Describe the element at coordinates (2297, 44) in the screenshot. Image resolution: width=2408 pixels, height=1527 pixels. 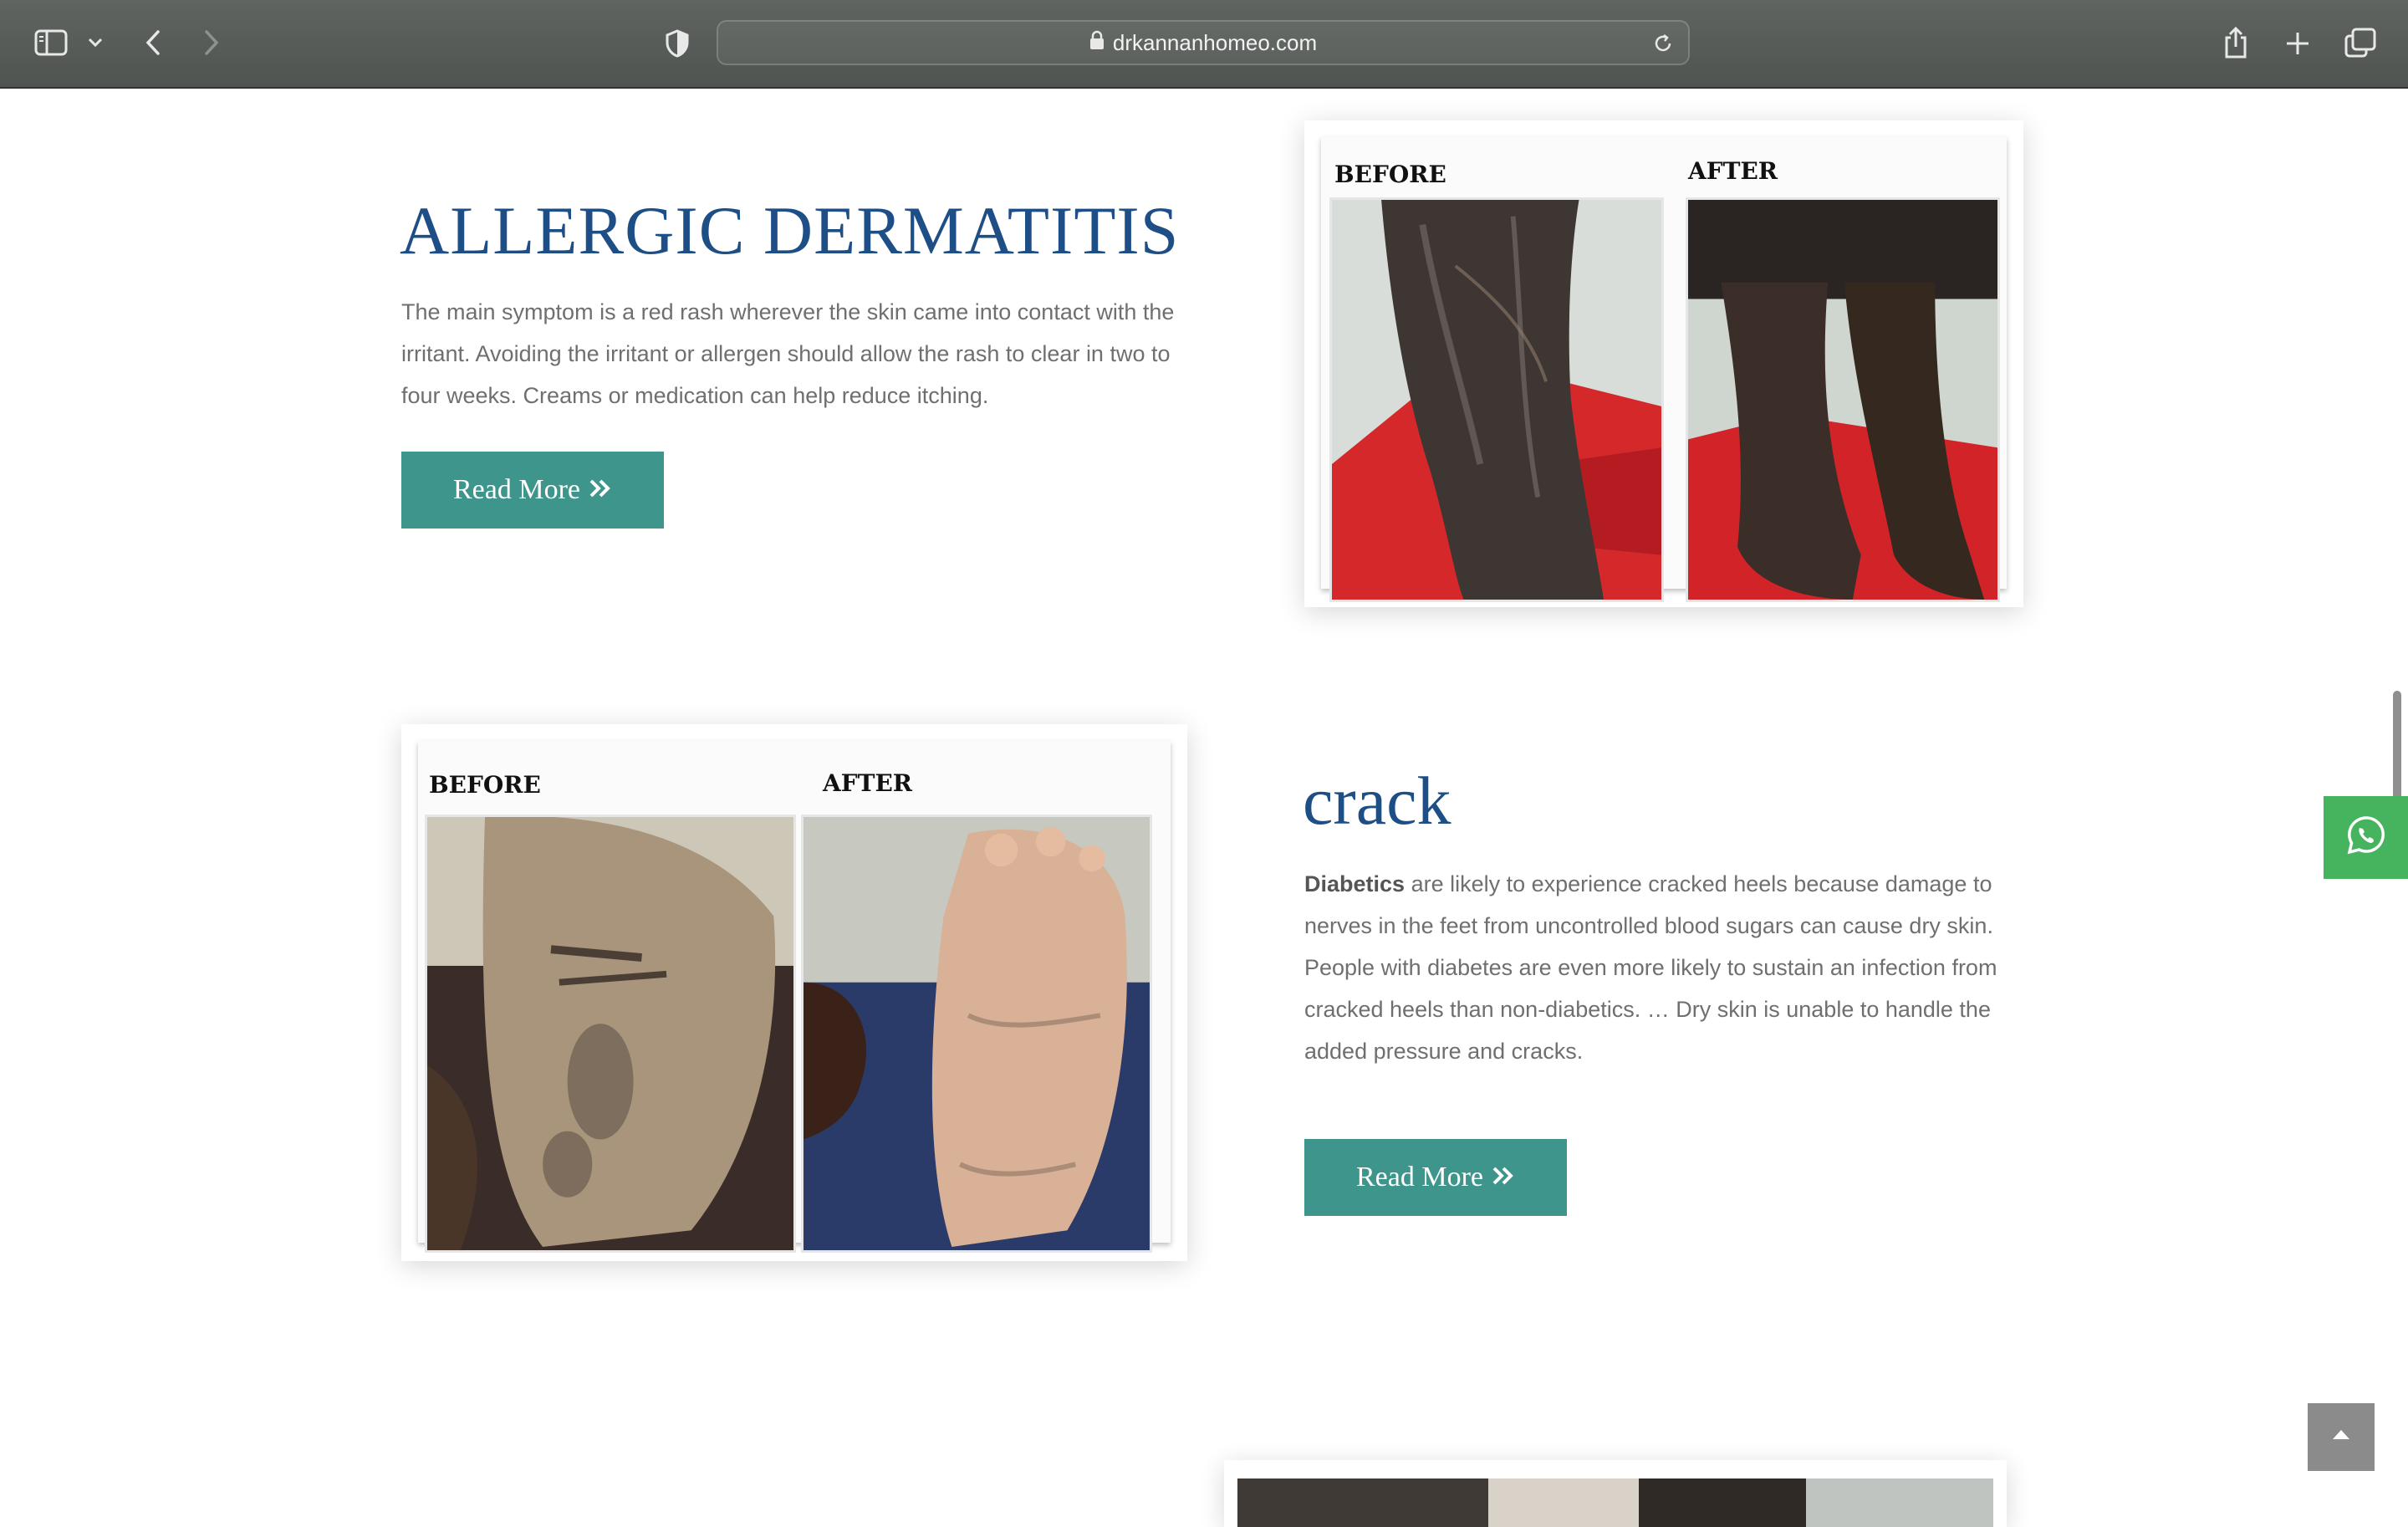
I see `new-tab-icon` at that location.